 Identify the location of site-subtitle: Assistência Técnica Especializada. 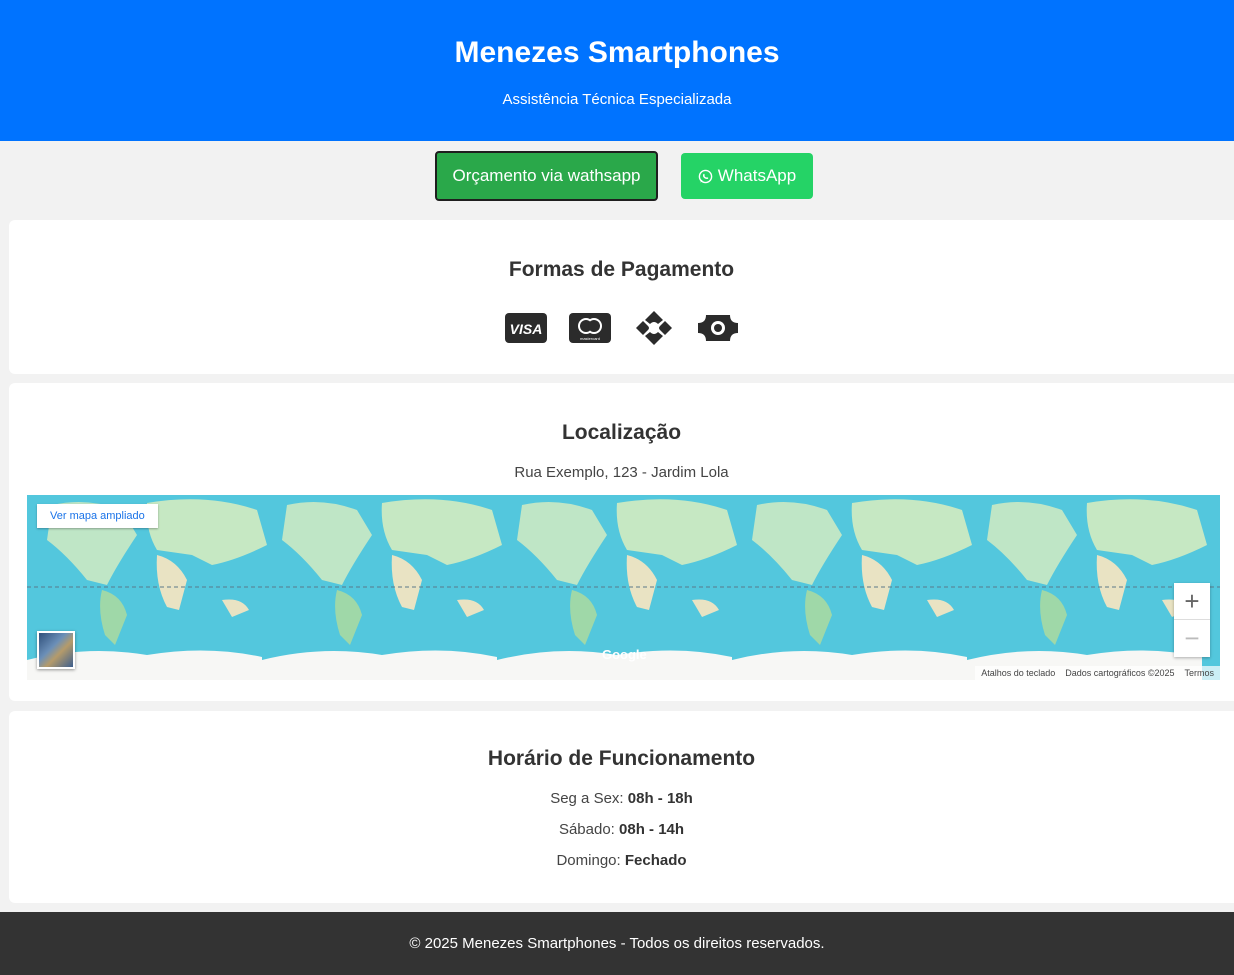
(617, 99).